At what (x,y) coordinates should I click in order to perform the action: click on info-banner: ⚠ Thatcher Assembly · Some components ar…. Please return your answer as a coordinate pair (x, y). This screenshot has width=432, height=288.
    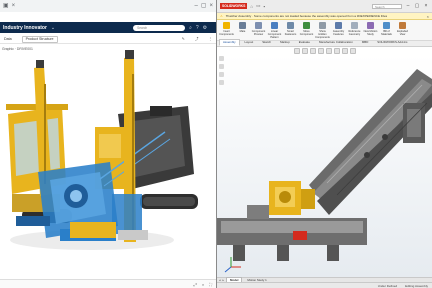
    Looking at the image, I should click on (324, 16).